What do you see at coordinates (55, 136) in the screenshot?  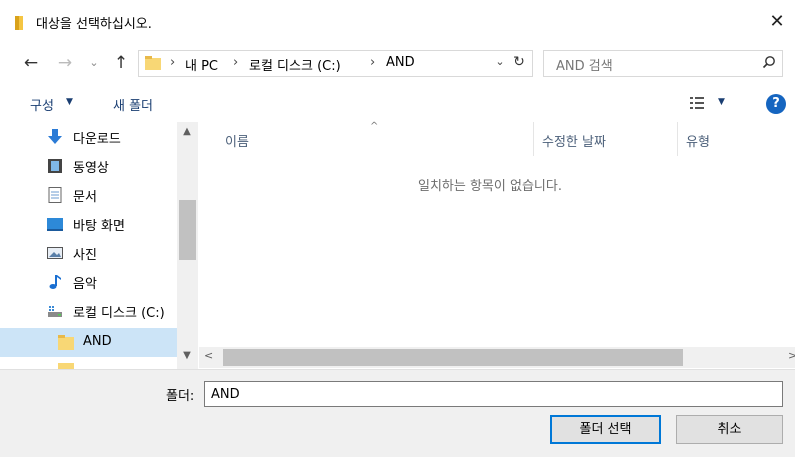 I see `download-icon` at bounding box center [55, 136].